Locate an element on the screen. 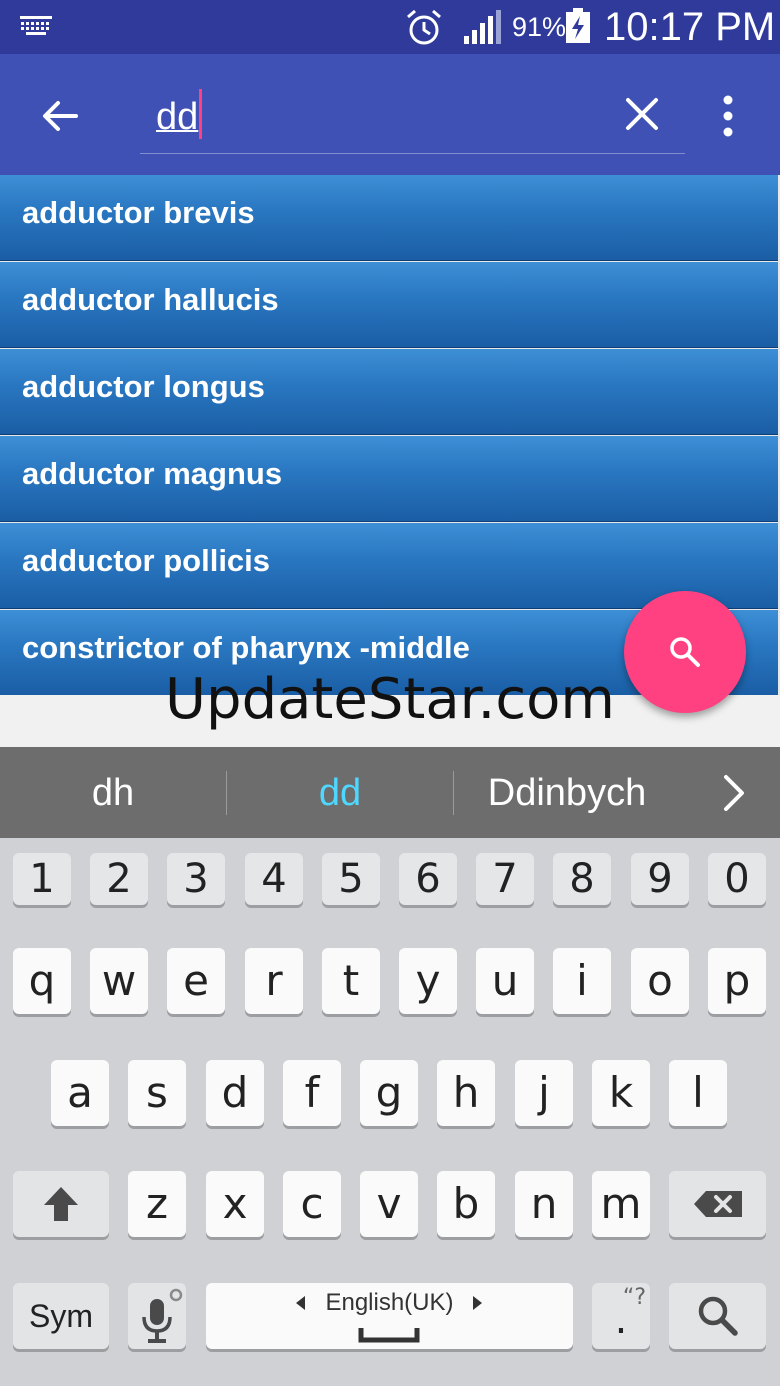  key-t: t is located at coordinates (351, 981).